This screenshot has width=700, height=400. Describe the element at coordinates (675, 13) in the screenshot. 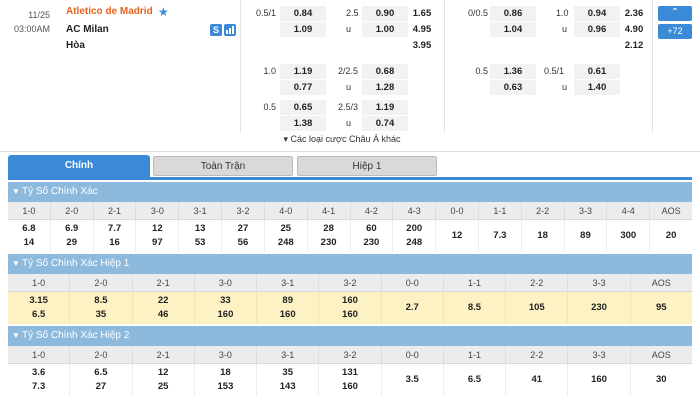

I see `collapse-chevron-icon: ⌃` at that location.